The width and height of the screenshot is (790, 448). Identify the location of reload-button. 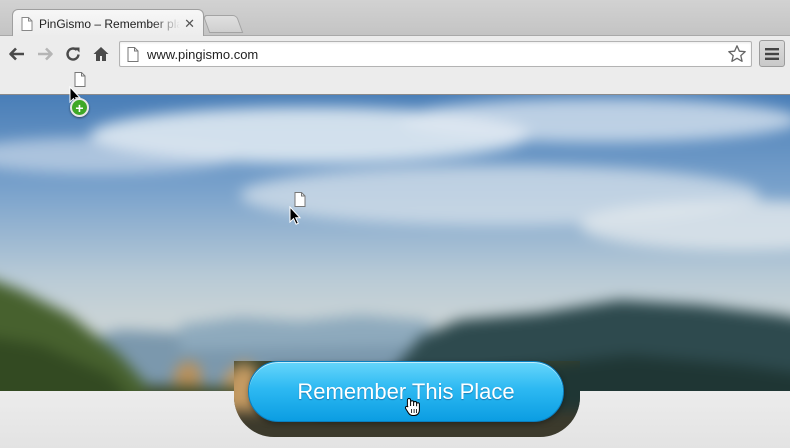
(73, 54).